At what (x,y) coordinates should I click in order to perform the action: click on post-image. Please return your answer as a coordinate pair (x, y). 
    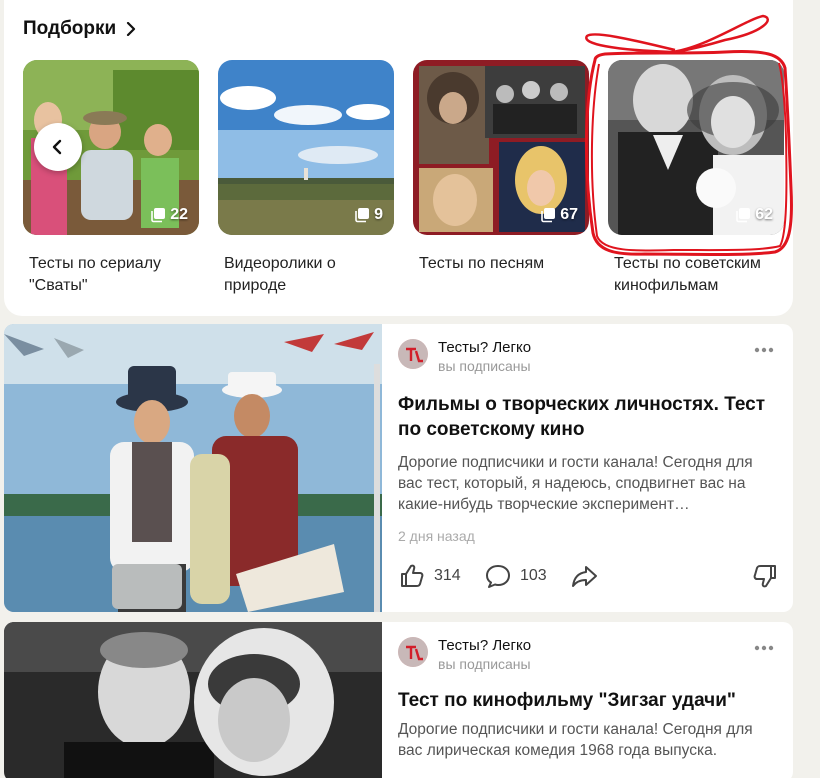
    Looking at the image, I should click on (193, 700).